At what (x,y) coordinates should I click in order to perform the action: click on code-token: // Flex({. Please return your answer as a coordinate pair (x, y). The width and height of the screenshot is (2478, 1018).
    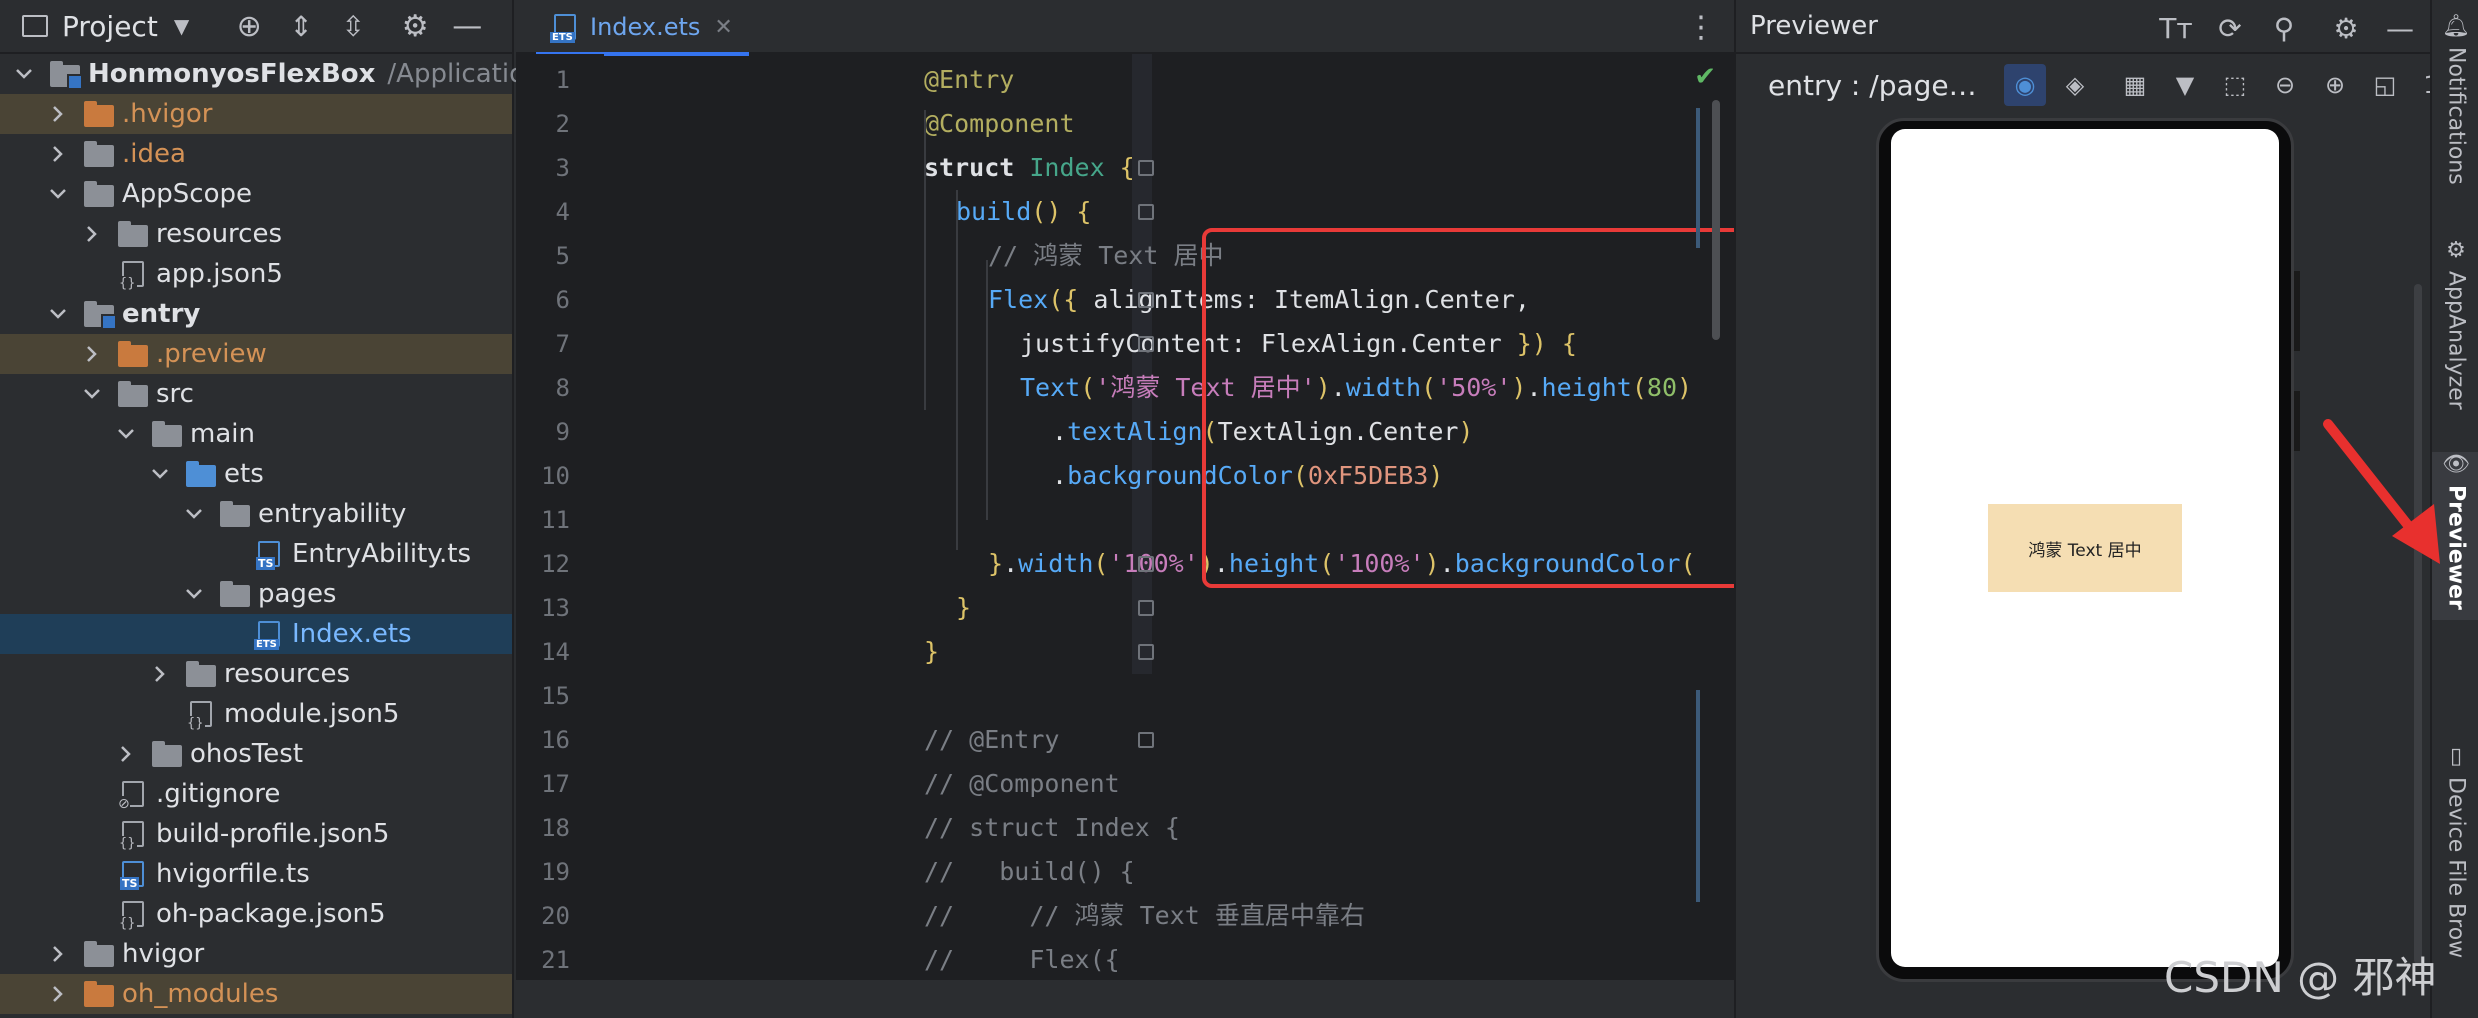
    Looking at the image, I should click on (1022, 959).